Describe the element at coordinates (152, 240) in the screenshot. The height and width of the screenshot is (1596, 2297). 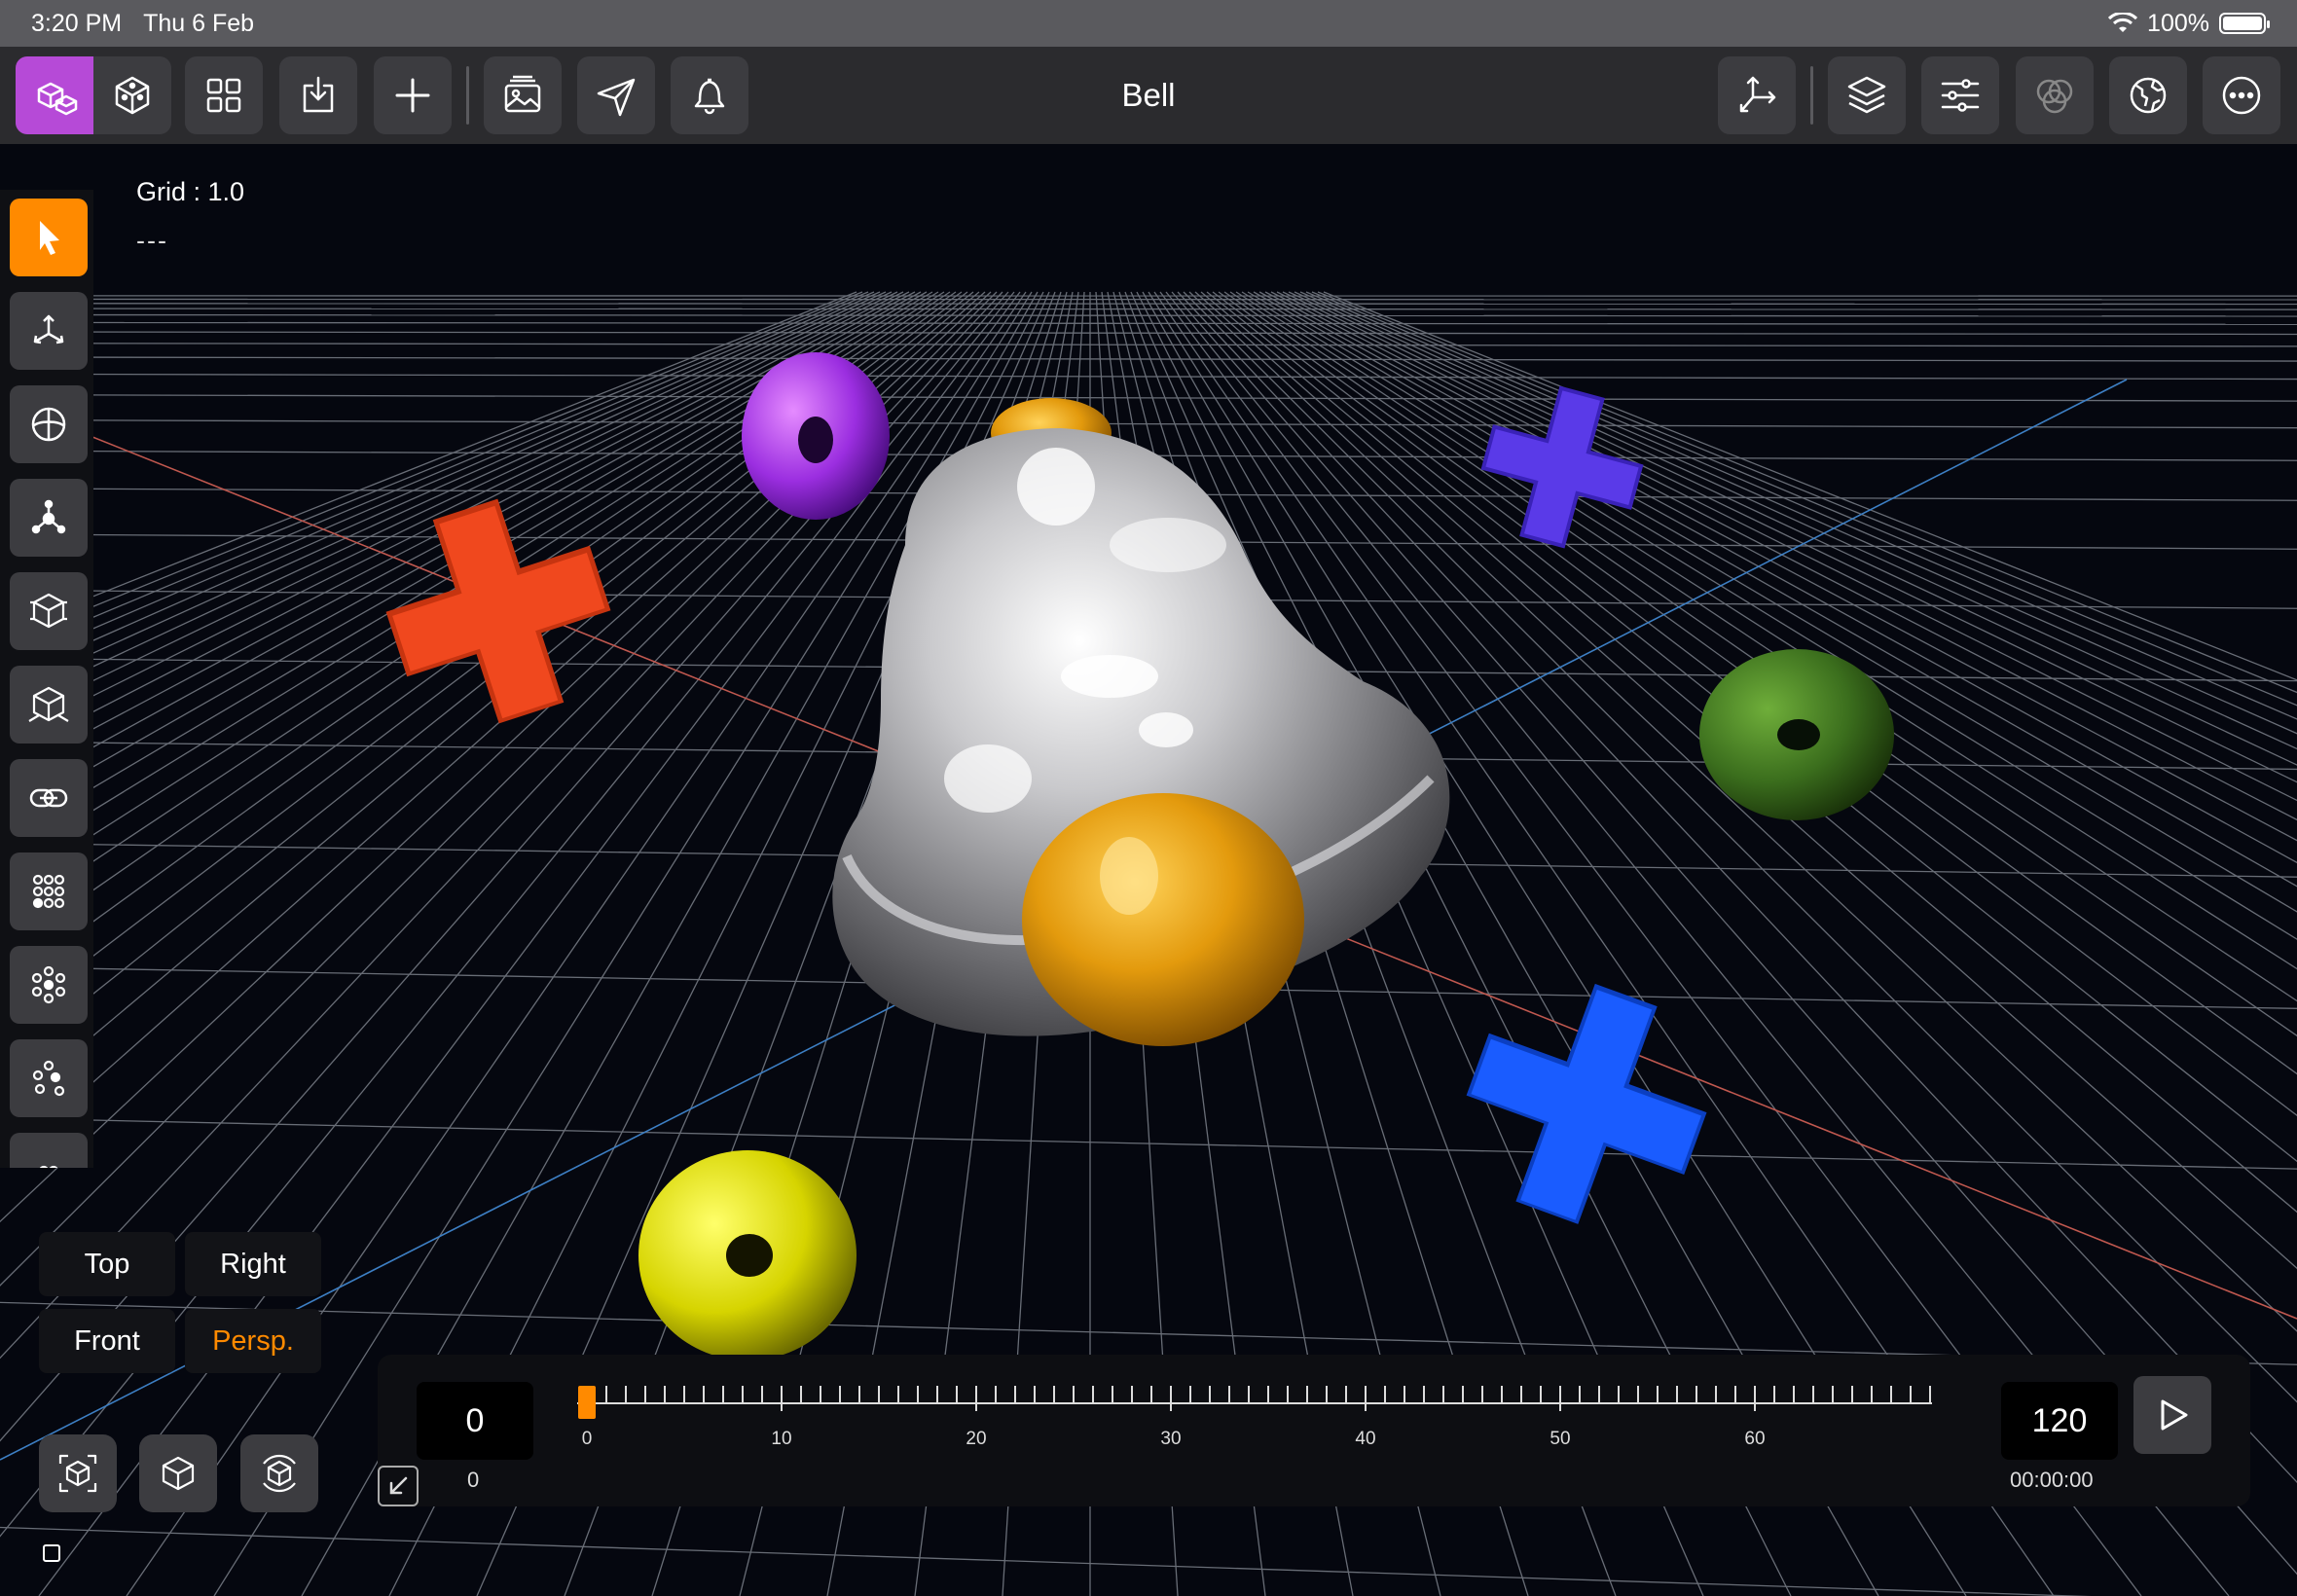
I see `selection-label: ---` at that location.